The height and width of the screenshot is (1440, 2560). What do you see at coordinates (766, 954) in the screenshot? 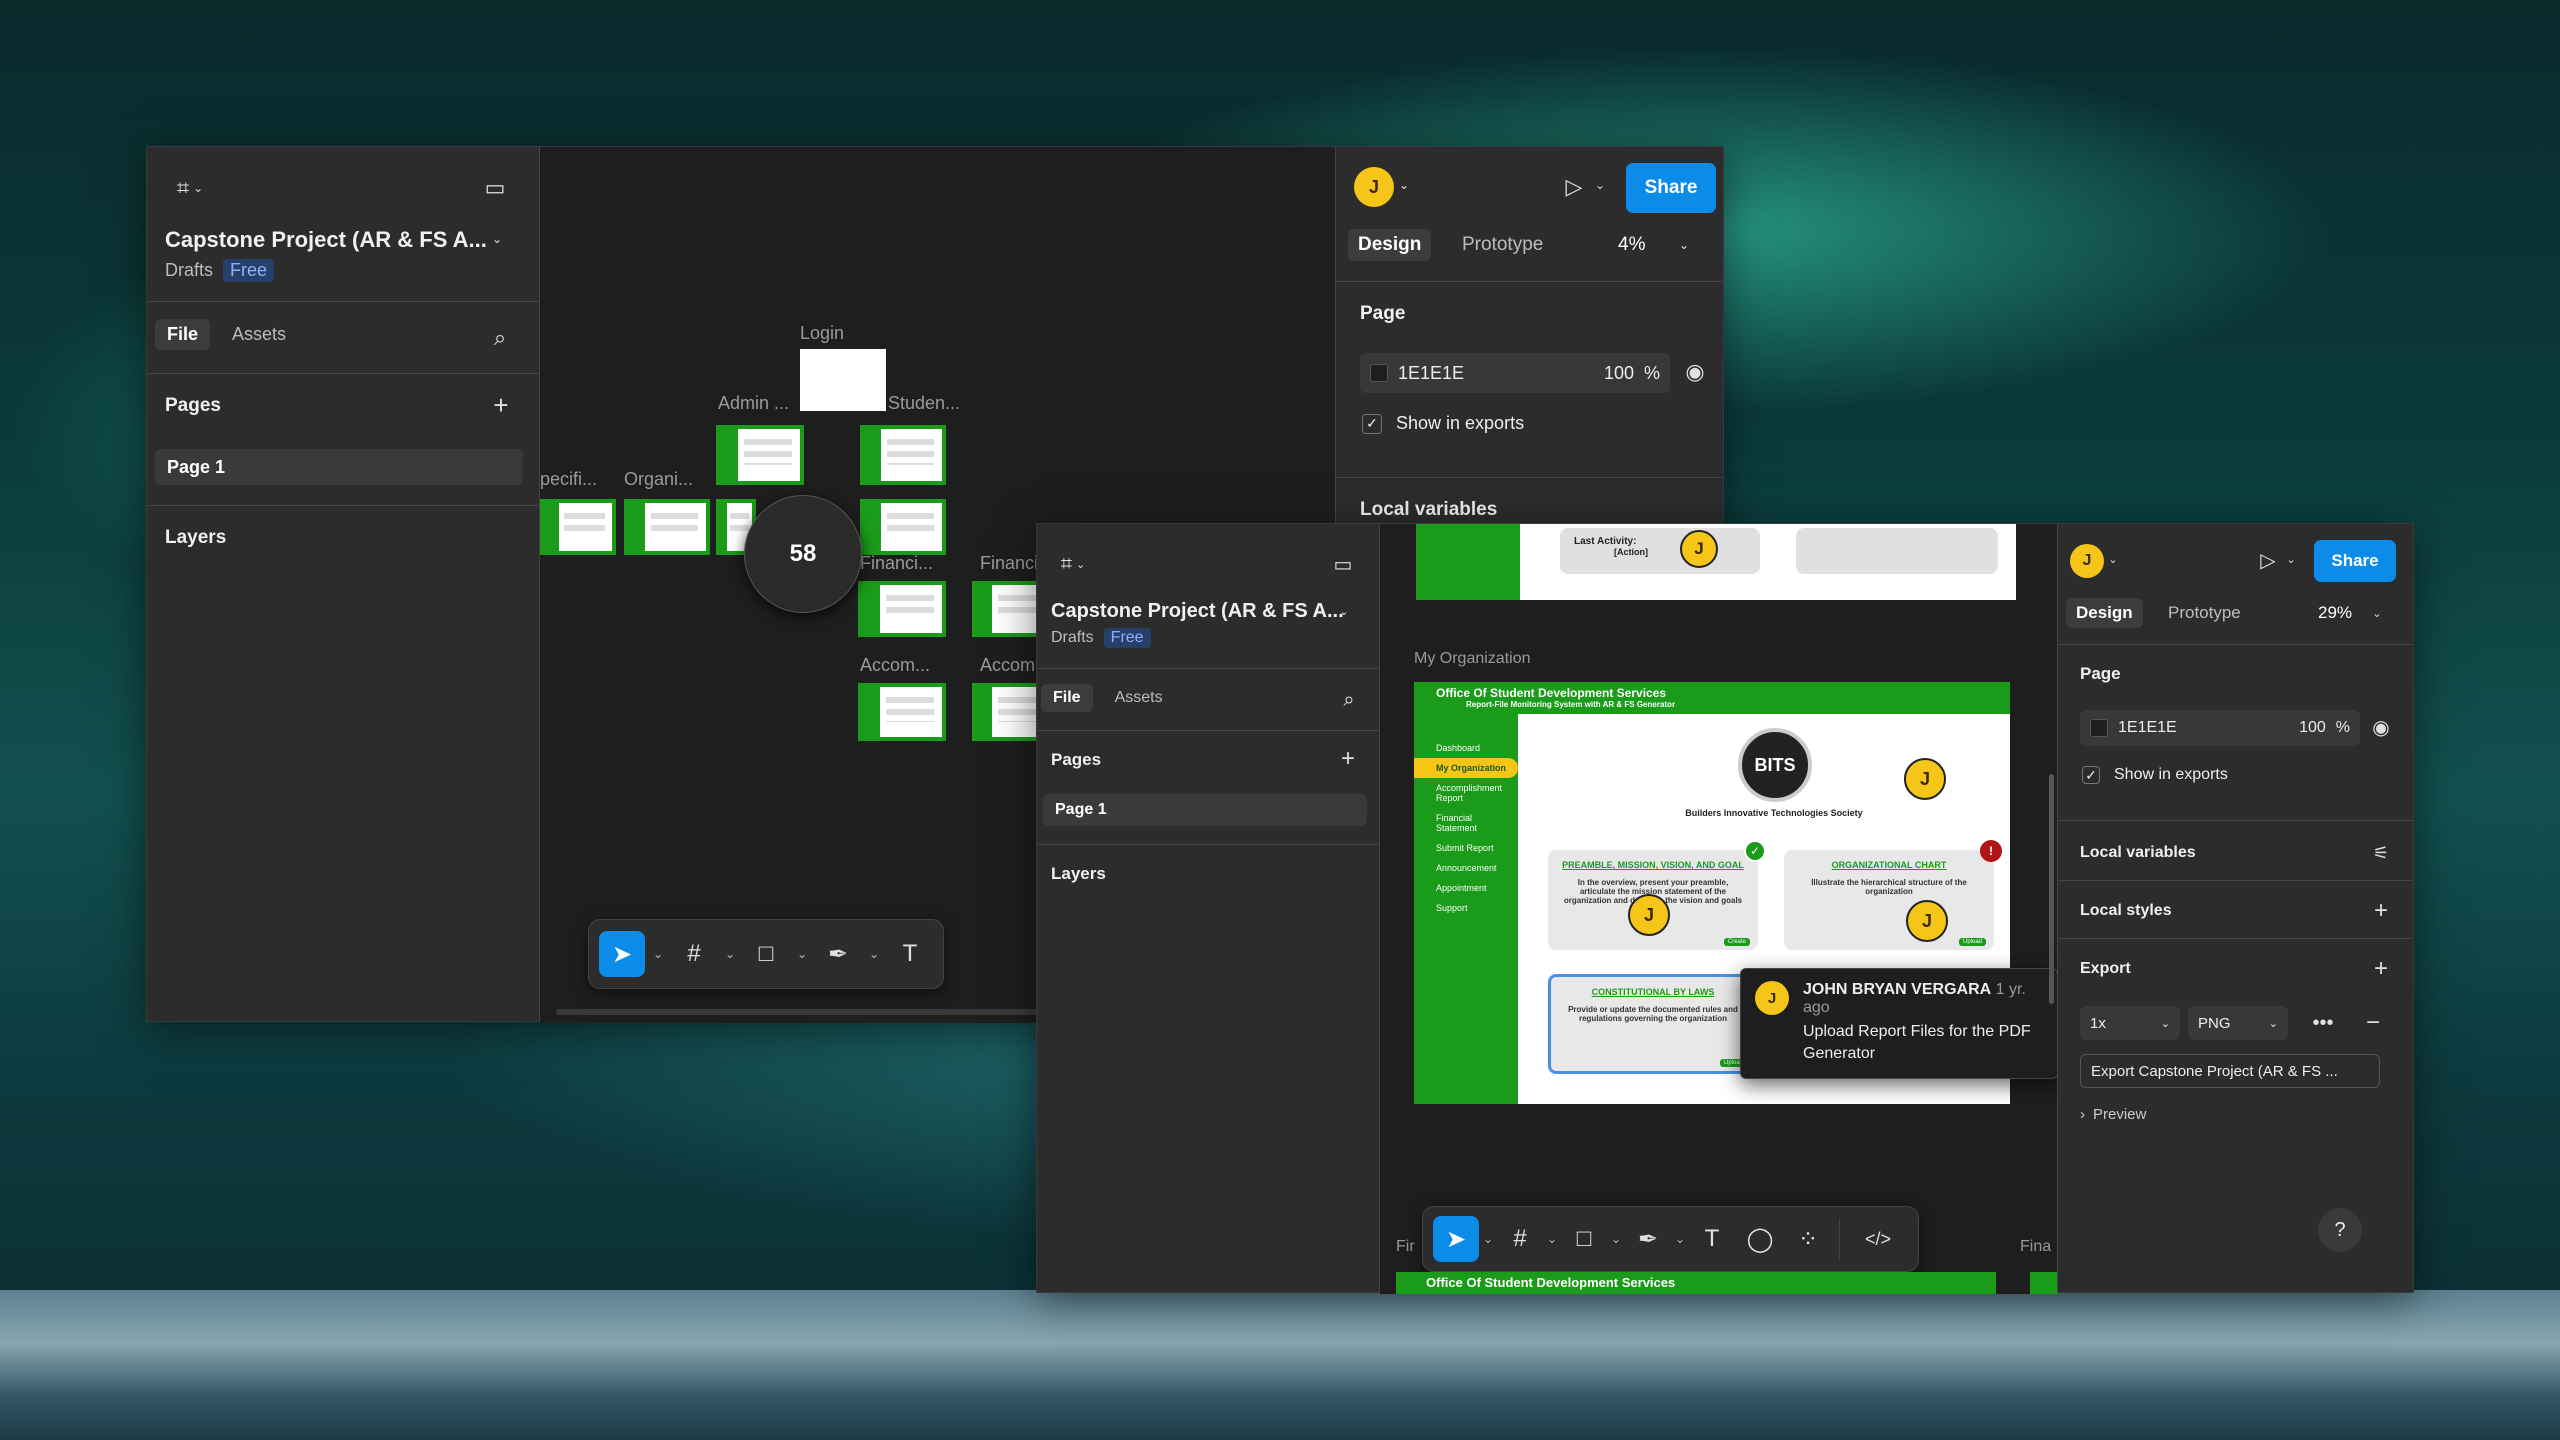
I see `rectangle-tool-icon: □` at bounding box center [766, 954].